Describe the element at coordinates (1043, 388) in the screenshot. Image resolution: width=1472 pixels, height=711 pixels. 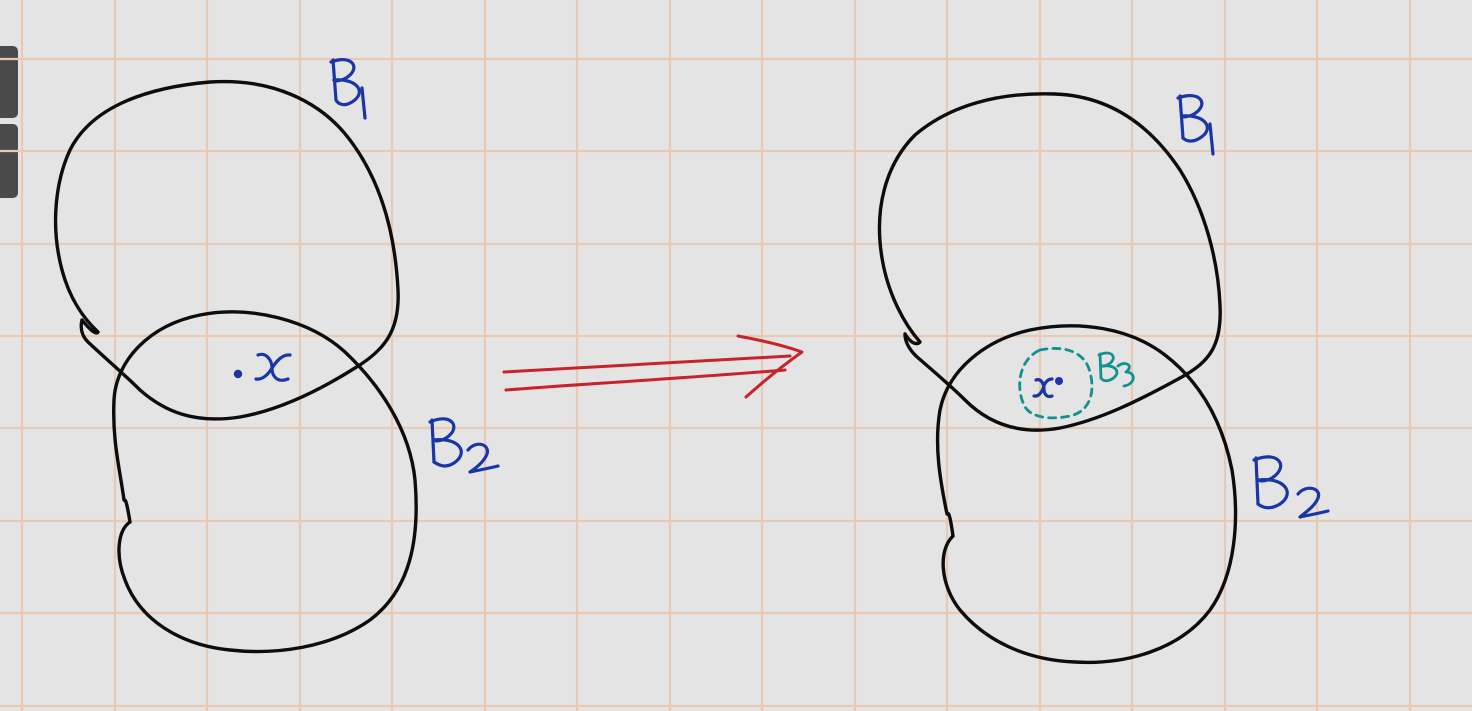
I see `right-point-label-x` at that location.